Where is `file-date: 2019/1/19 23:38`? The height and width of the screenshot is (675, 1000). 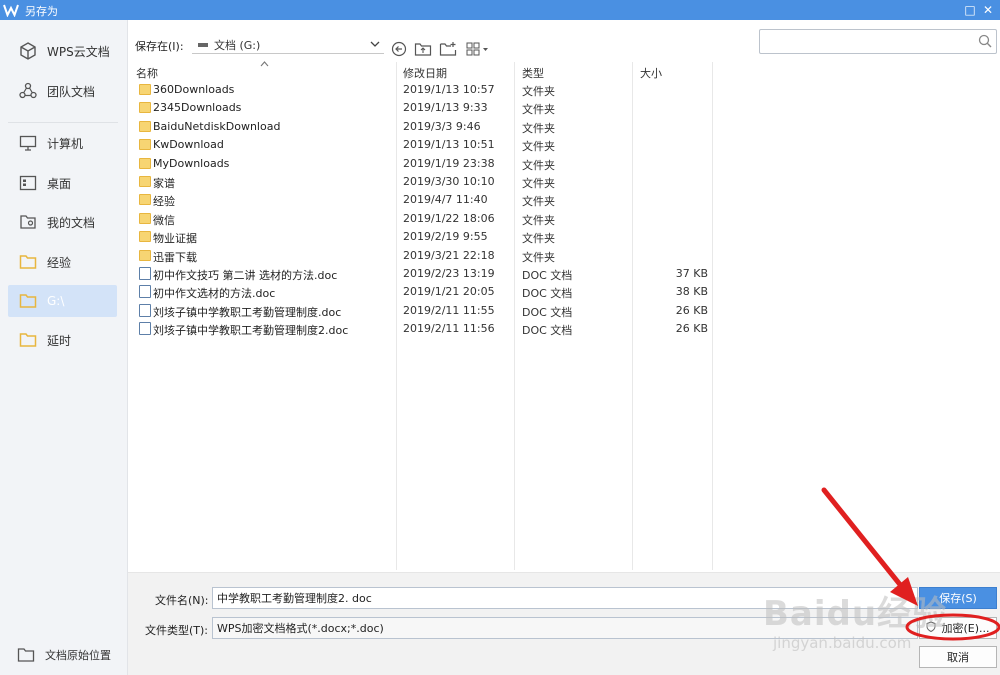
file-date: 2019/1/19 23:38 is located at coordinates (449, 163).